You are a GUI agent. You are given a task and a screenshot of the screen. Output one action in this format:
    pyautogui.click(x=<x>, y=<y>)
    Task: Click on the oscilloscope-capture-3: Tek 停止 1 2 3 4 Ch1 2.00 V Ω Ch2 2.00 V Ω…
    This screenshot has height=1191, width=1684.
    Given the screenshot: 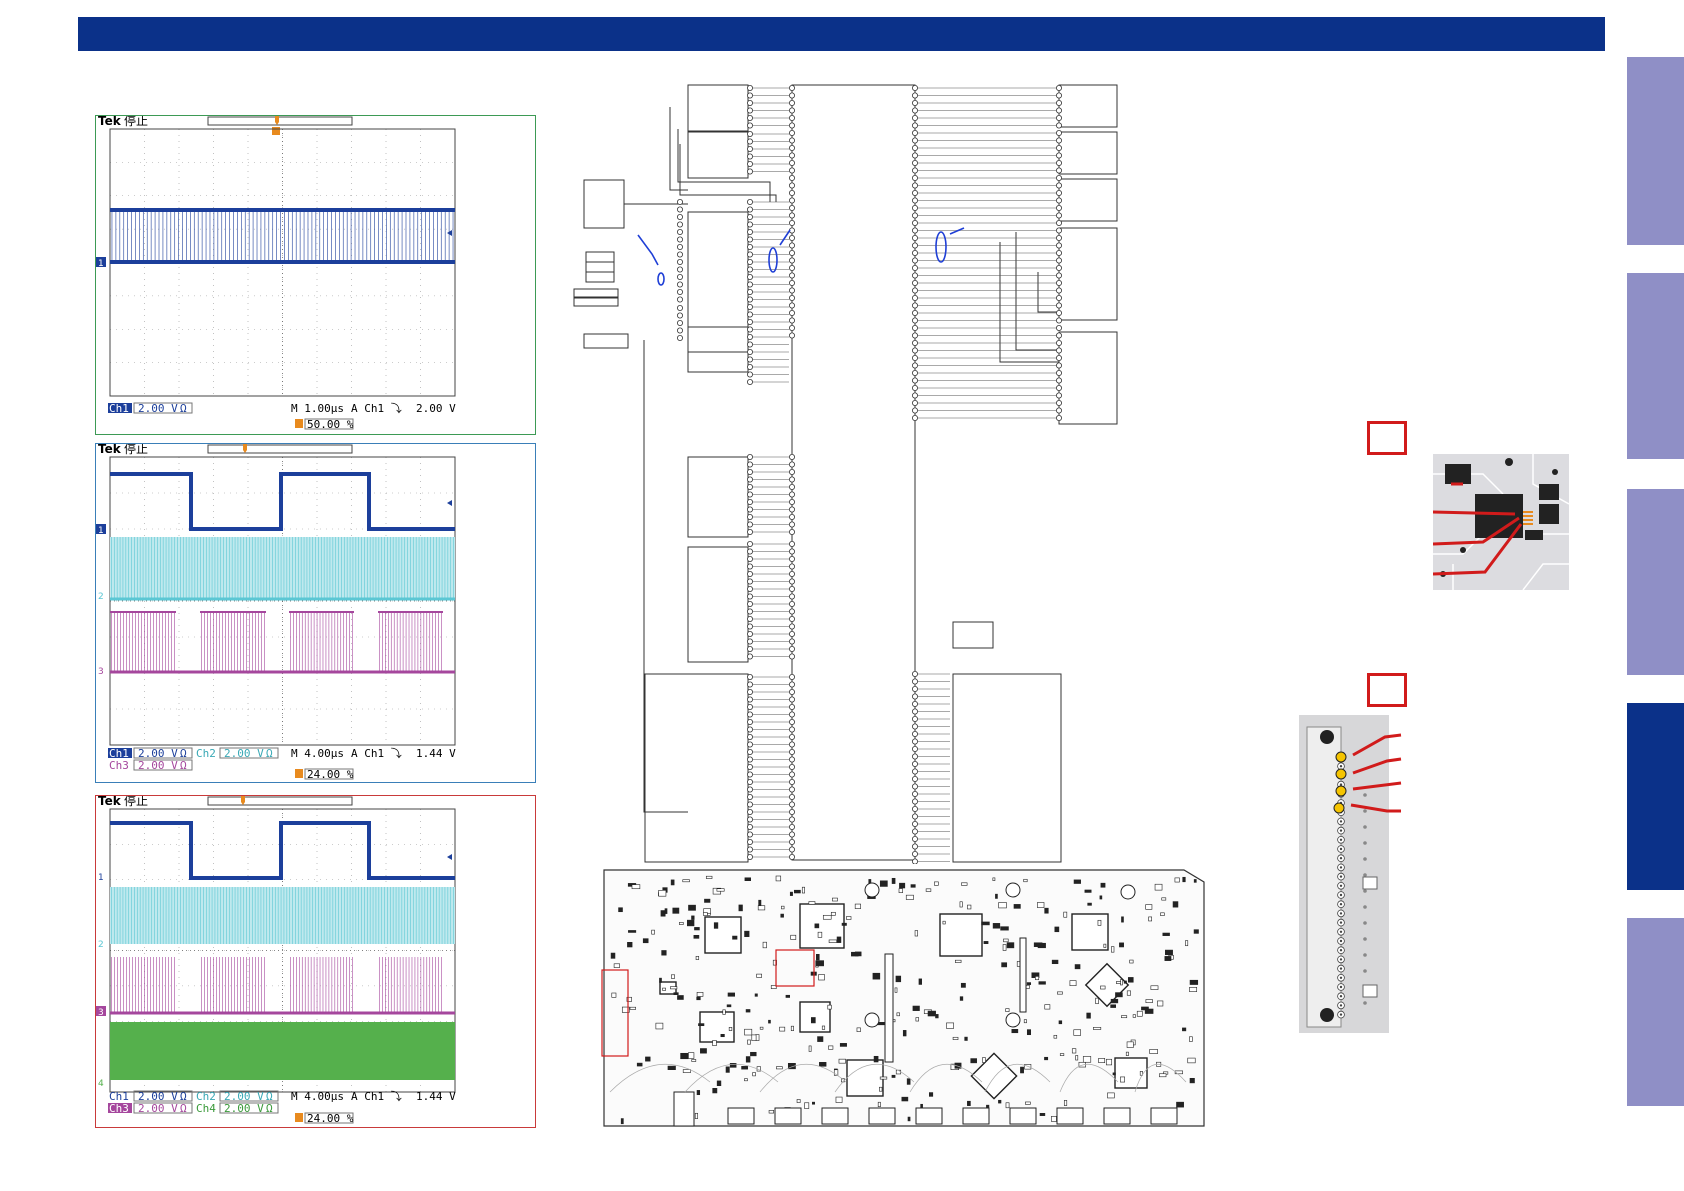 What is the action you would take?
    pyautogui.click(x=315, y=961)
    